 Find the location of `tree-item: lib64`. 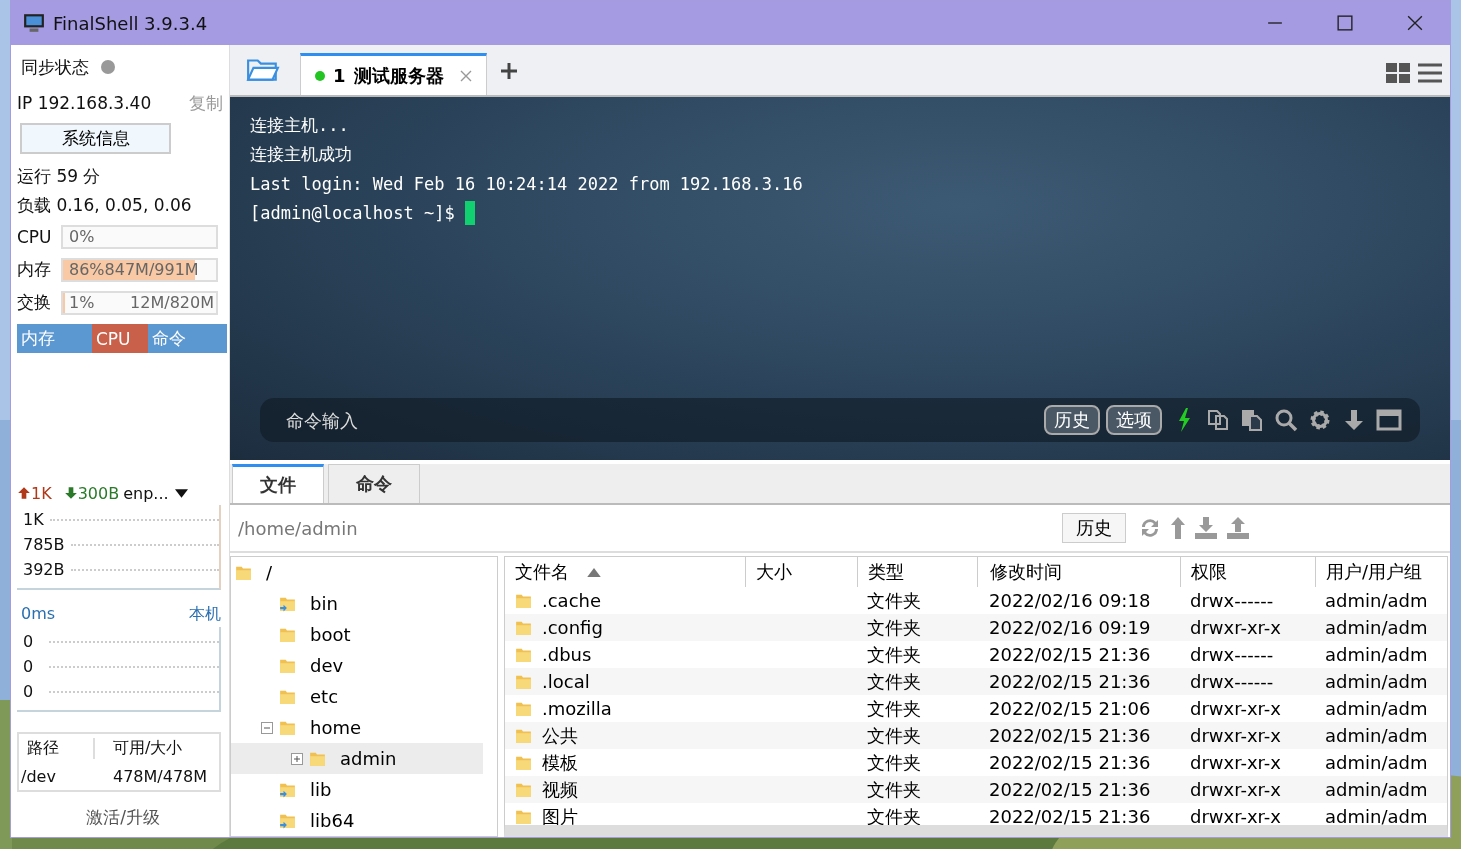

tree-item: lib64 is located at coordinates (357, 820).